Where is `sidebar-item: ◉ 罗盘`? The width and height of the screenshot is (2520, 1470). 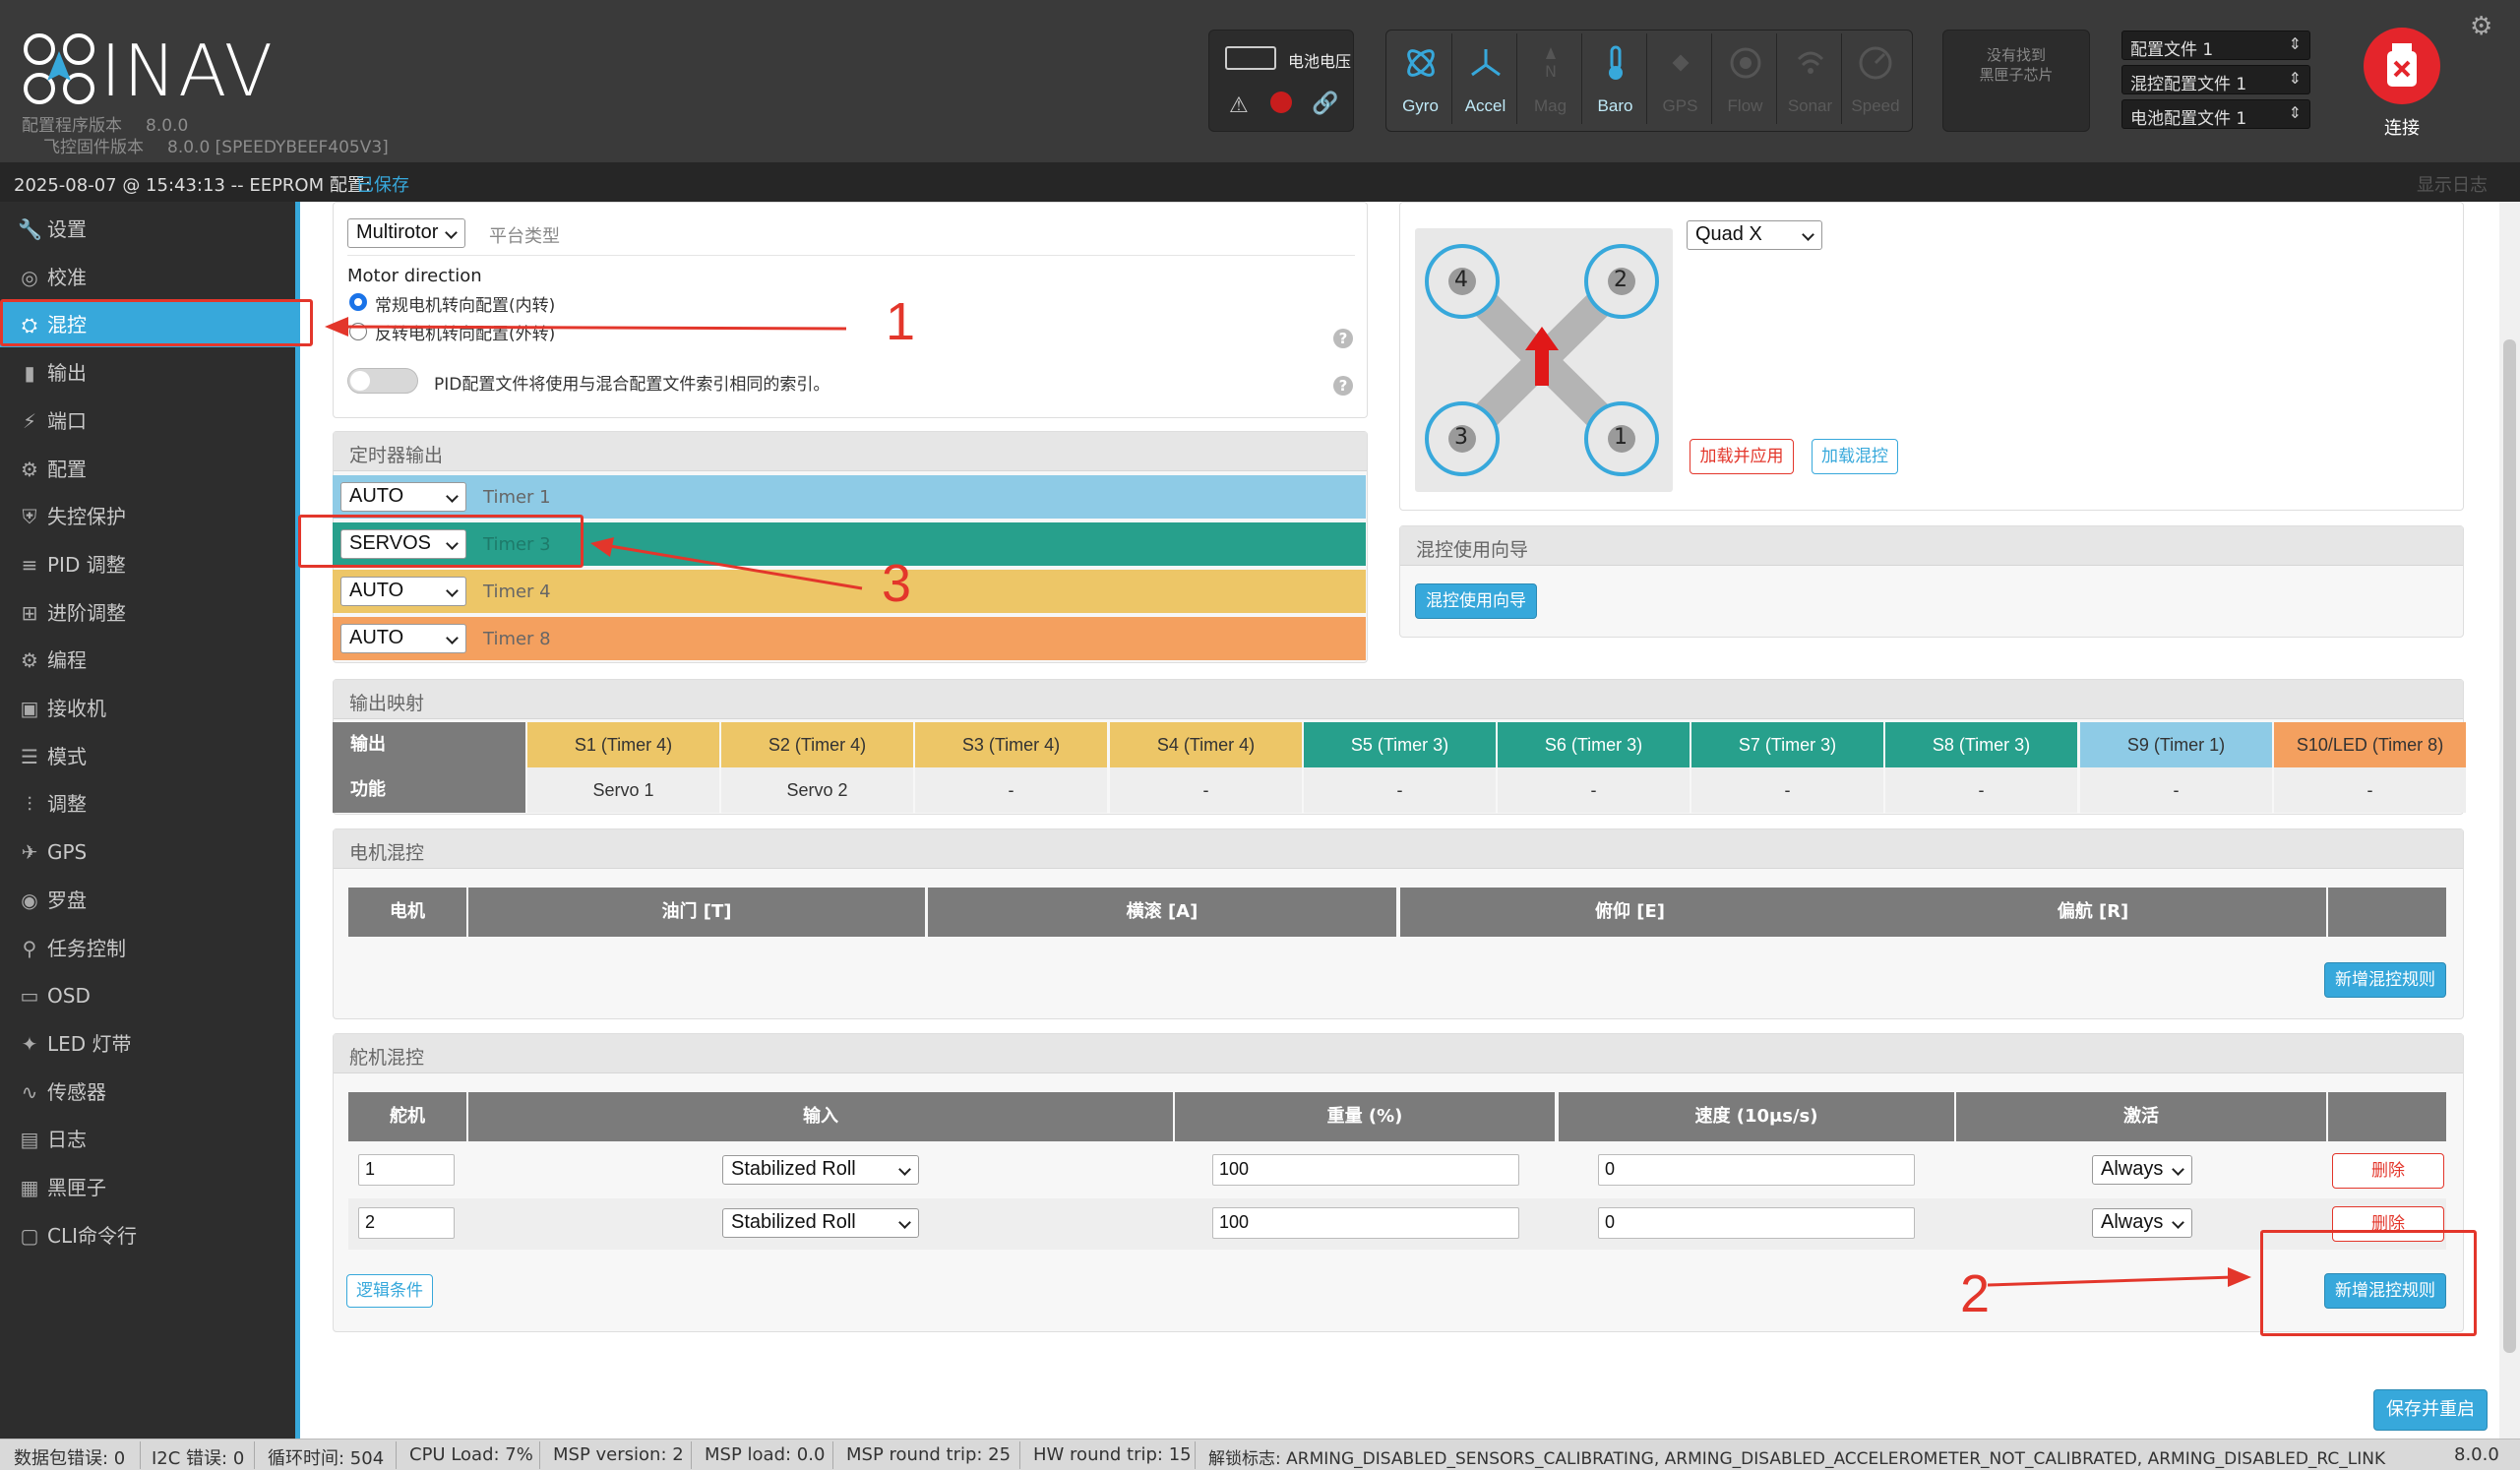
sidebar-item: ◉ 罗盘 is located at coordinates (147, 900).